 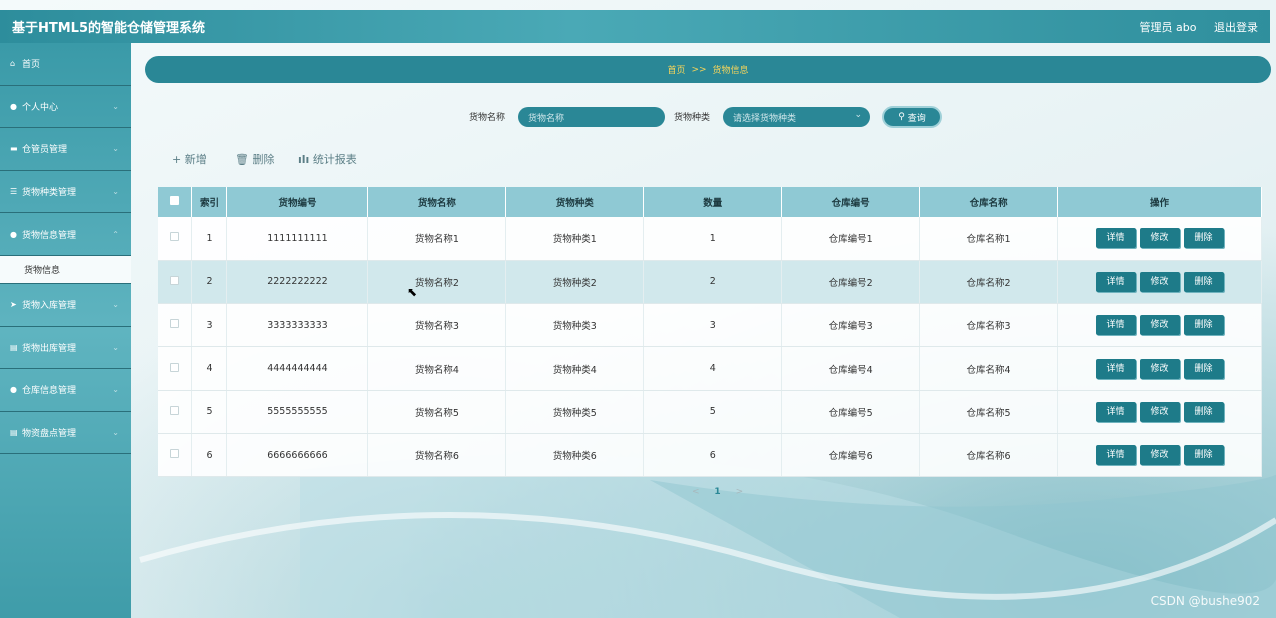 What do you see at coordinates (851, 412) in the screenshot?
I see `cell-wh-code: 仓库编号5` at bounding box center [851, 412].